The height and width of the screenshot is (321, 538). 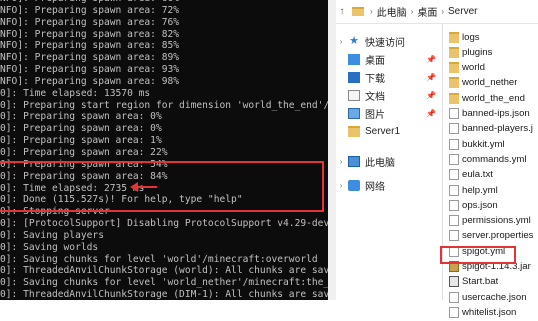 I want to click on nav-item-1: › ★ 快速访问, so click(x=389, y=41).